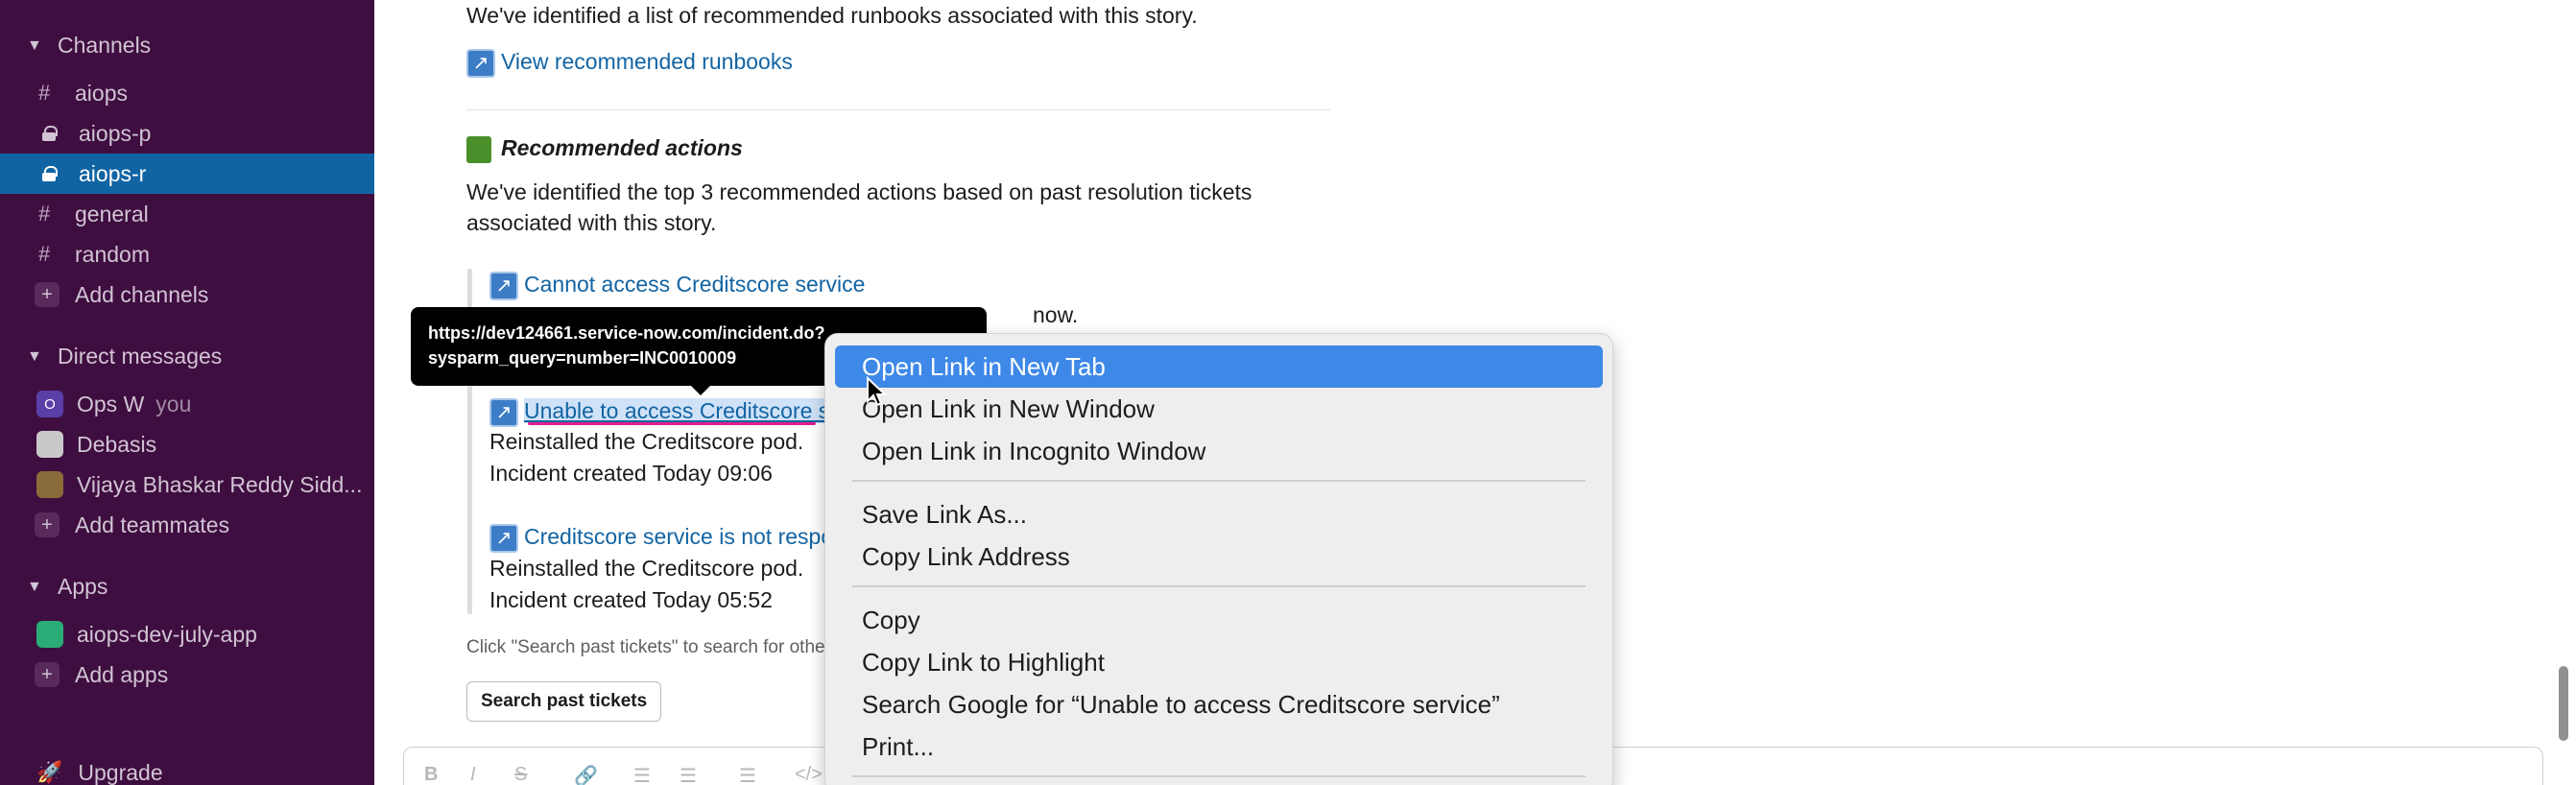  Describe the element at coordinates (140, 356) in the screenshot. I see `dm-header-label: Direct messages` at that location.